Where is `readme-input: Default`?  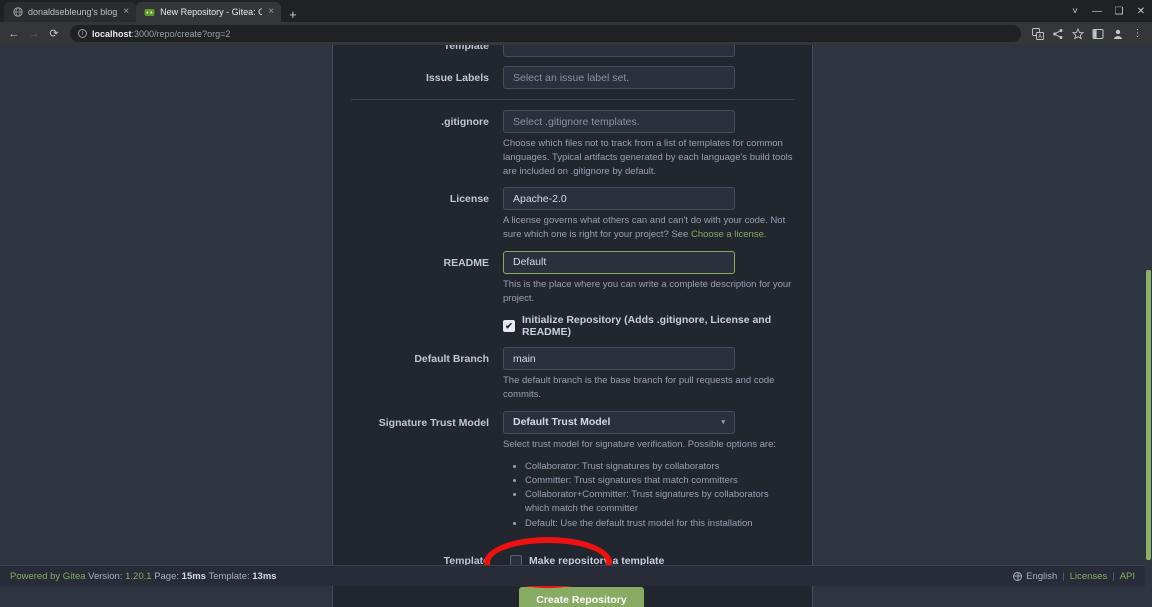 readme-input: Default is located at coordinates (619, 262).